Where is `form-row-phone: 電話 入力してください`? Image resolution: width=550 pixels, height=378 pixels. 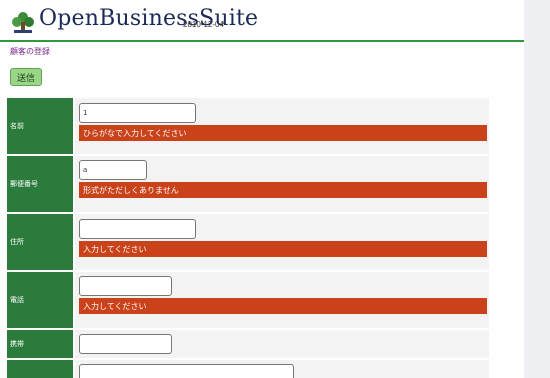
form-row-phone: 電話 入力してください is located at coordinates (248, 300).